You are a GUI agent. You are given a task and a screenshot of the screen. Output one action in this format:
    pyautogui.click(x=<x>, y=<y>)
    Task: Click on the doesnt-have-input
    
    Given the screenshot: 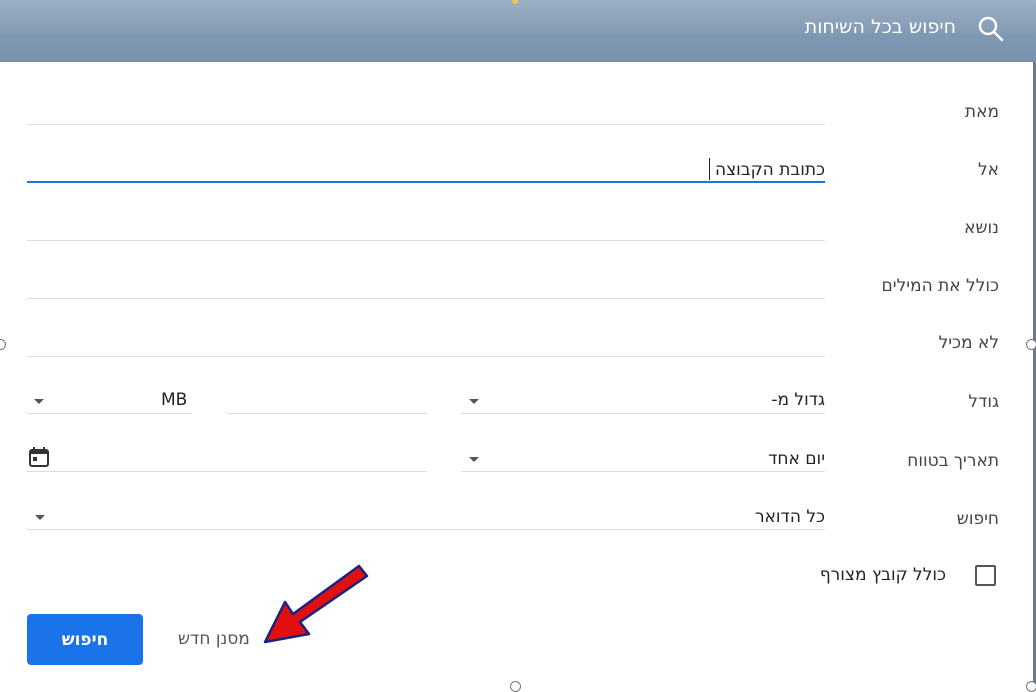 What is the action you would take?
    pyautogui.click(x=426, y=356)
    